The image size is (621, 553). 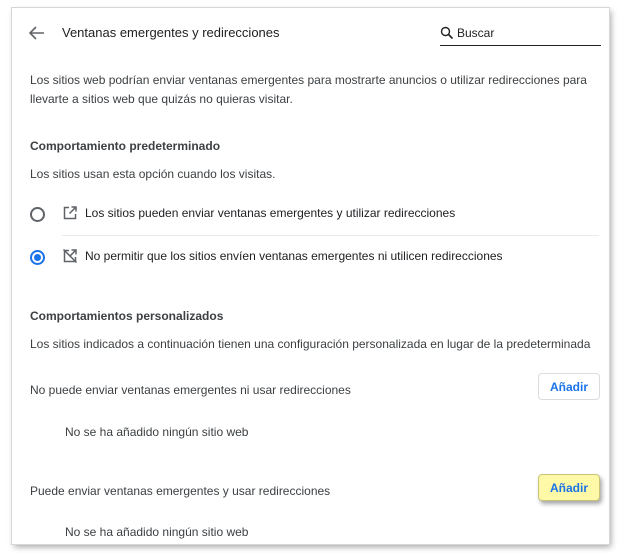 I want to click on radio-button-selected, so click(x=37, y=257).